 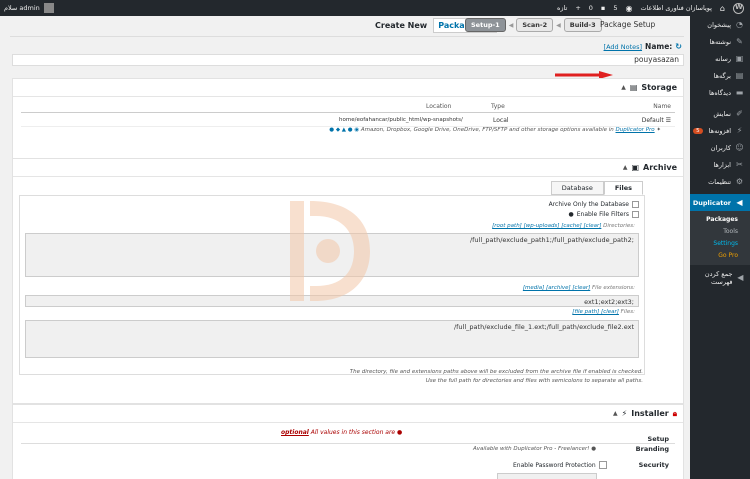 I want to click on extensions-links: [media] [archive] [clear], so click(x=556, y=288).